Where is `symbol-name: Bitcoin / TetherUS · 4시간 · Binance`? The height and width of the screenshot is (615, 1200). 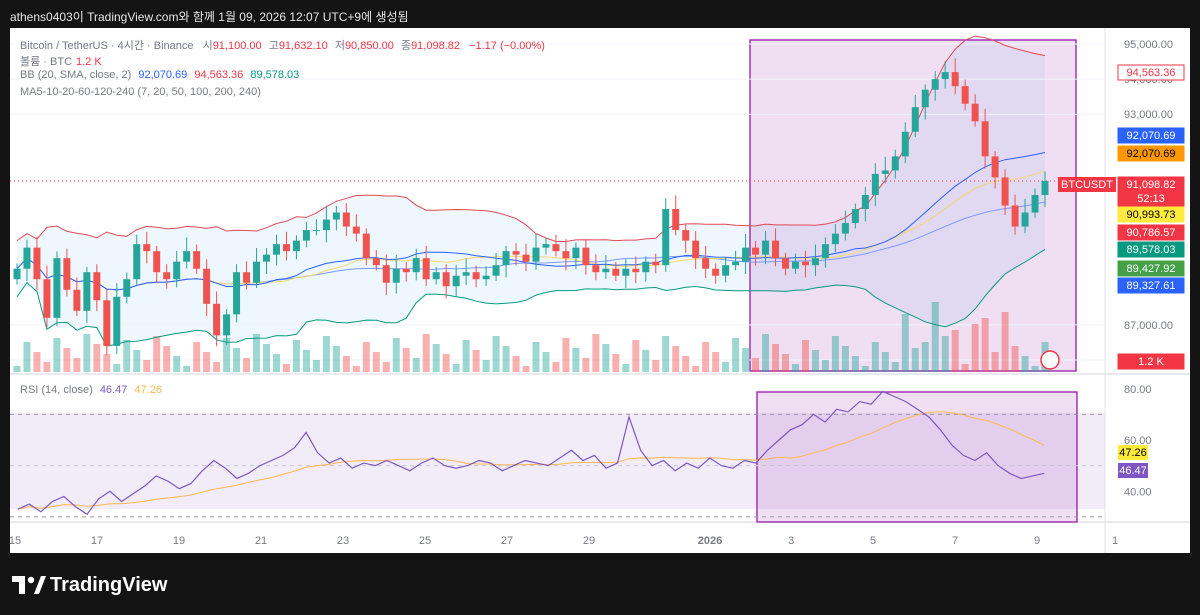 symbol-name: Bitcoin / TetherUS · 4시간 · Binance is located at coordinates (107, 46).